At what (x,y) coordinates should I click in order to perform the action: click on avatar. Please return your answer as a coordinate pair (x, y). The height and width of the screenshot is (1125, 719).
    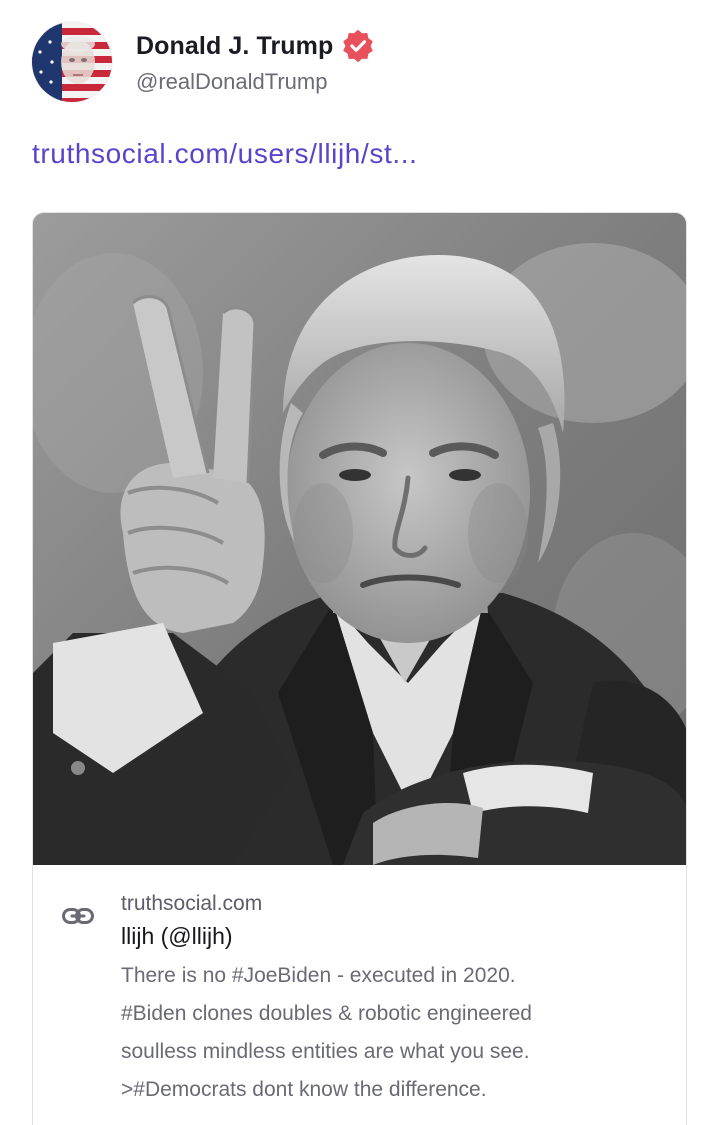
    Looking at the image, I should click on (72, 62).